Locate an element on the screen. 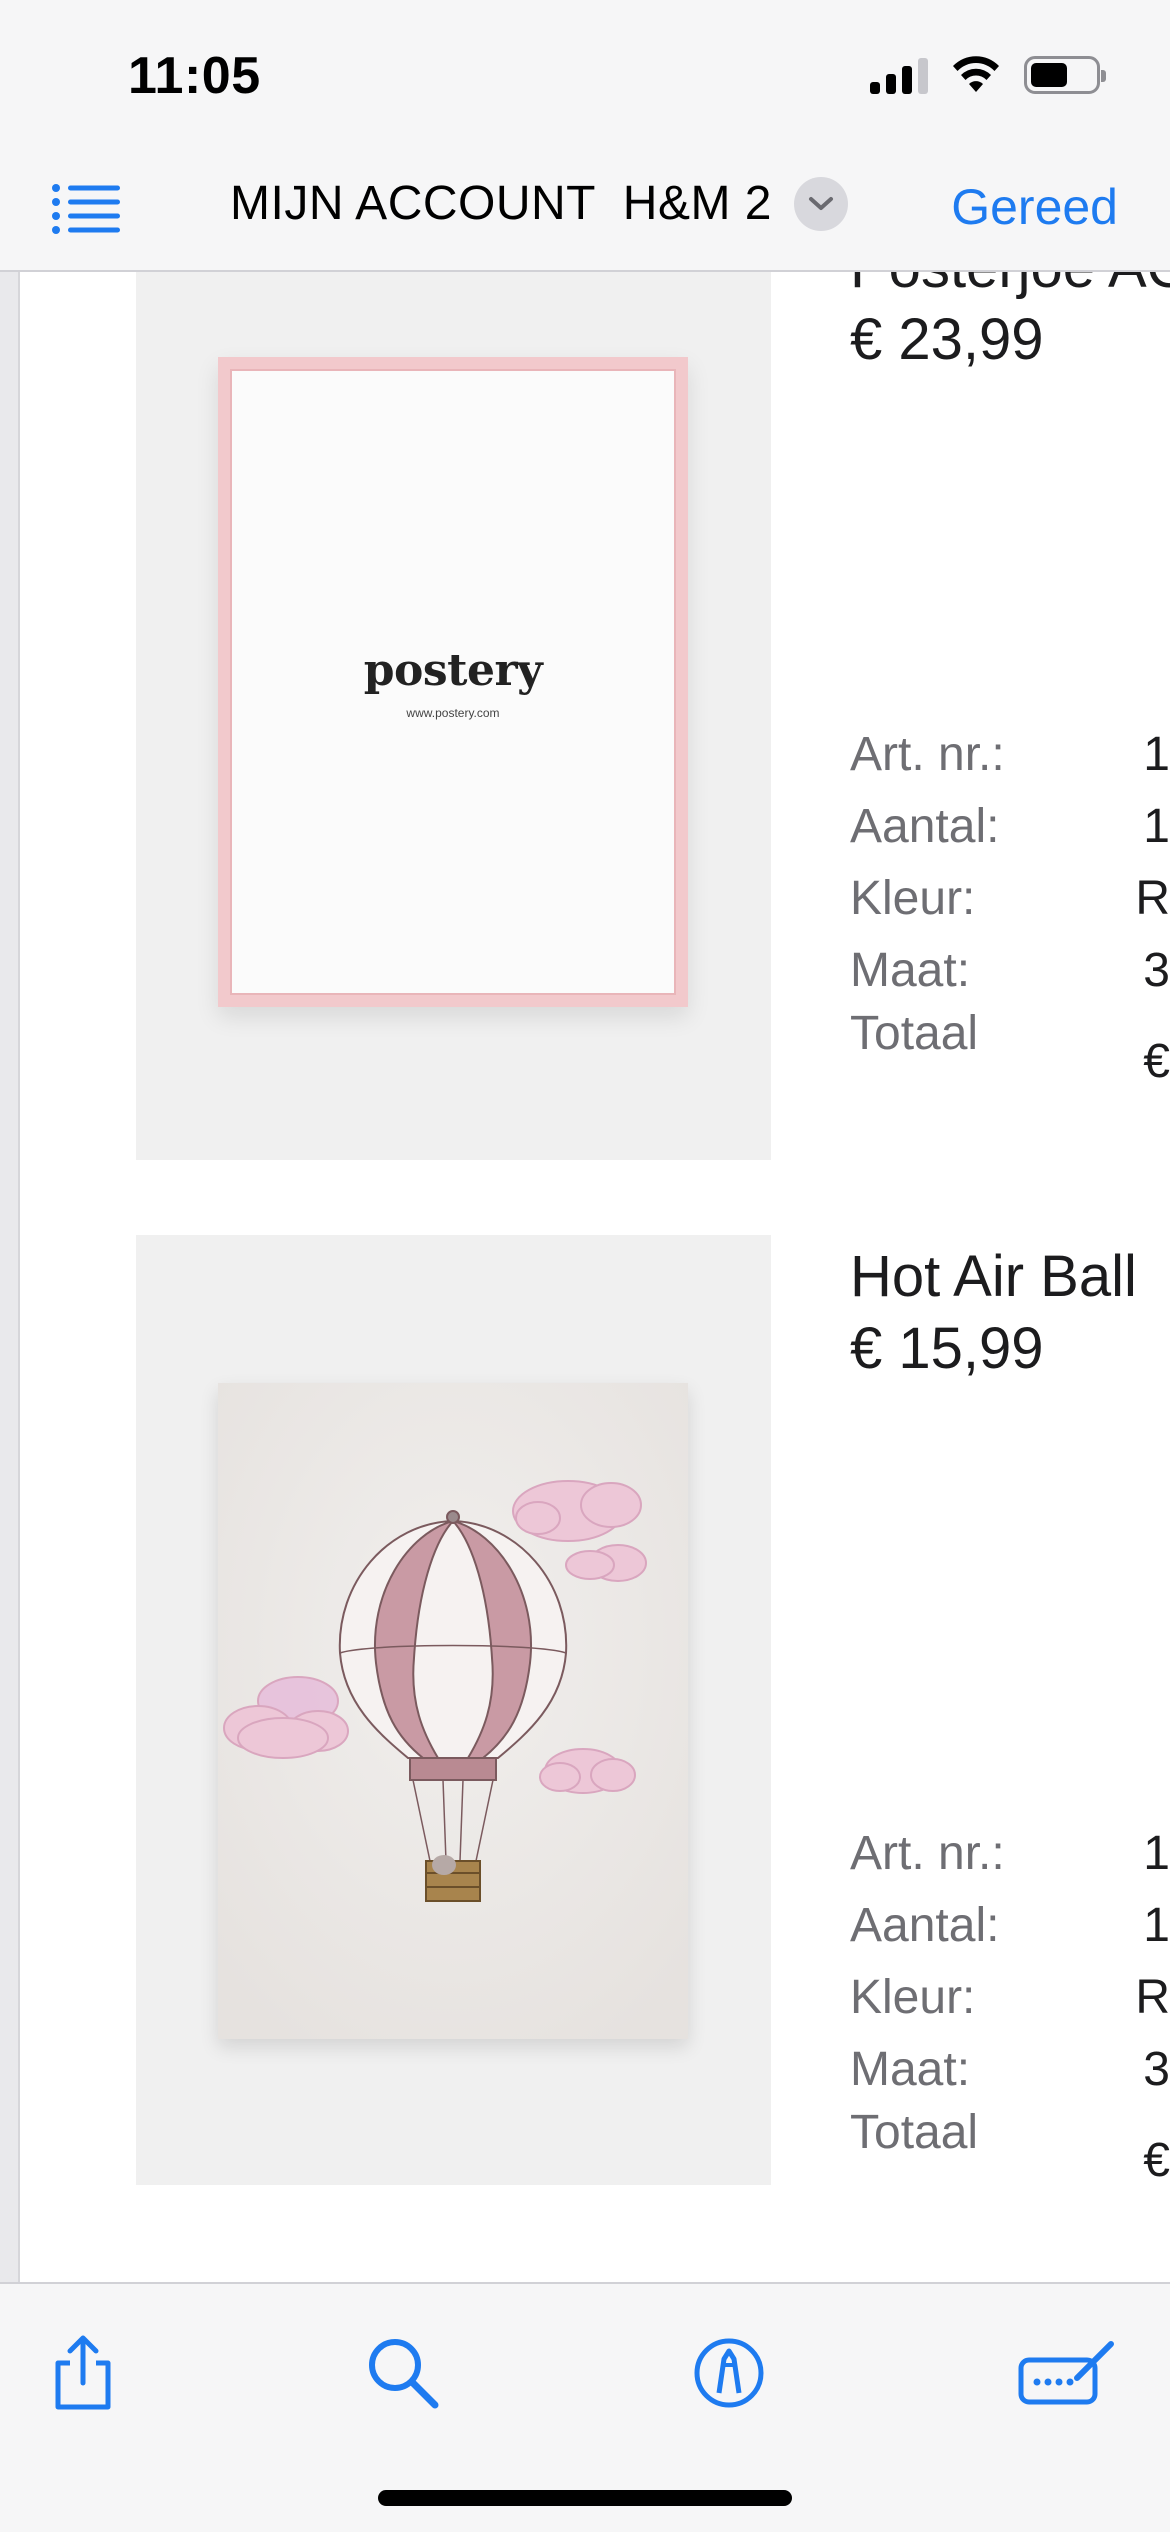 This screenshot has height=2532, width=1170. product-price: € 15,99 is located at coordinates (947, 1348).